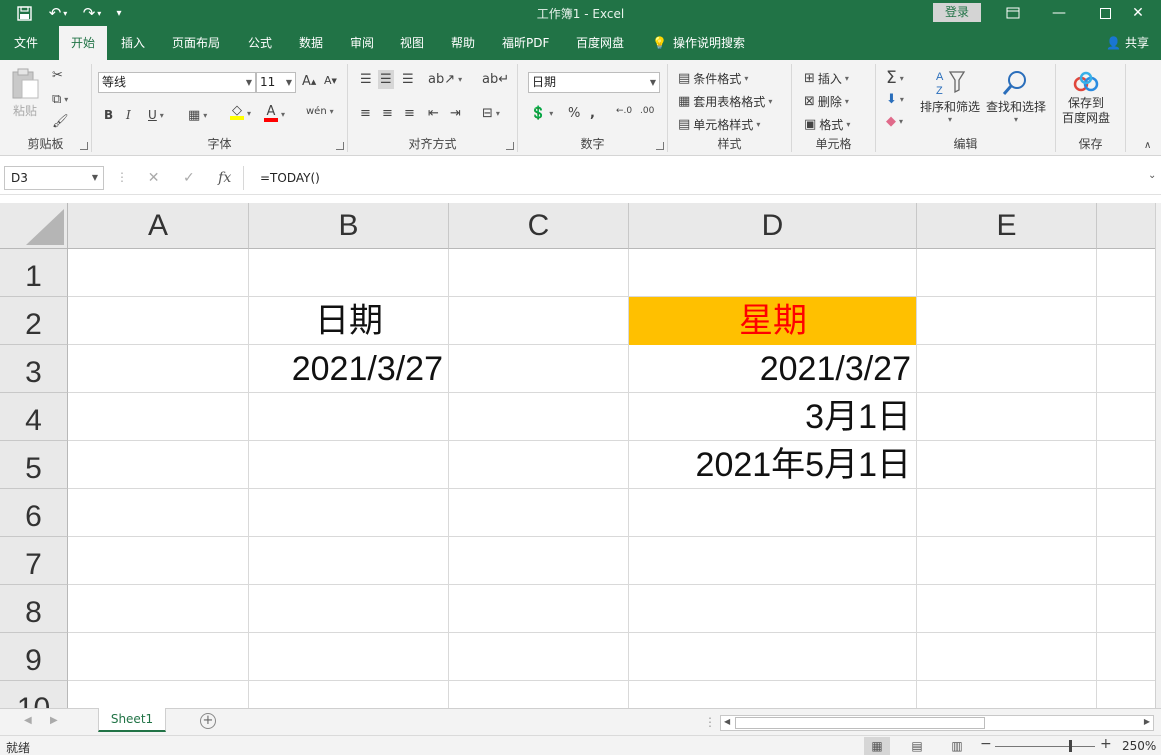 Image resolution: width=1161 pixels, height=755 pixels. I want to click on share-button: 👤 共享, so click(1127, 43).